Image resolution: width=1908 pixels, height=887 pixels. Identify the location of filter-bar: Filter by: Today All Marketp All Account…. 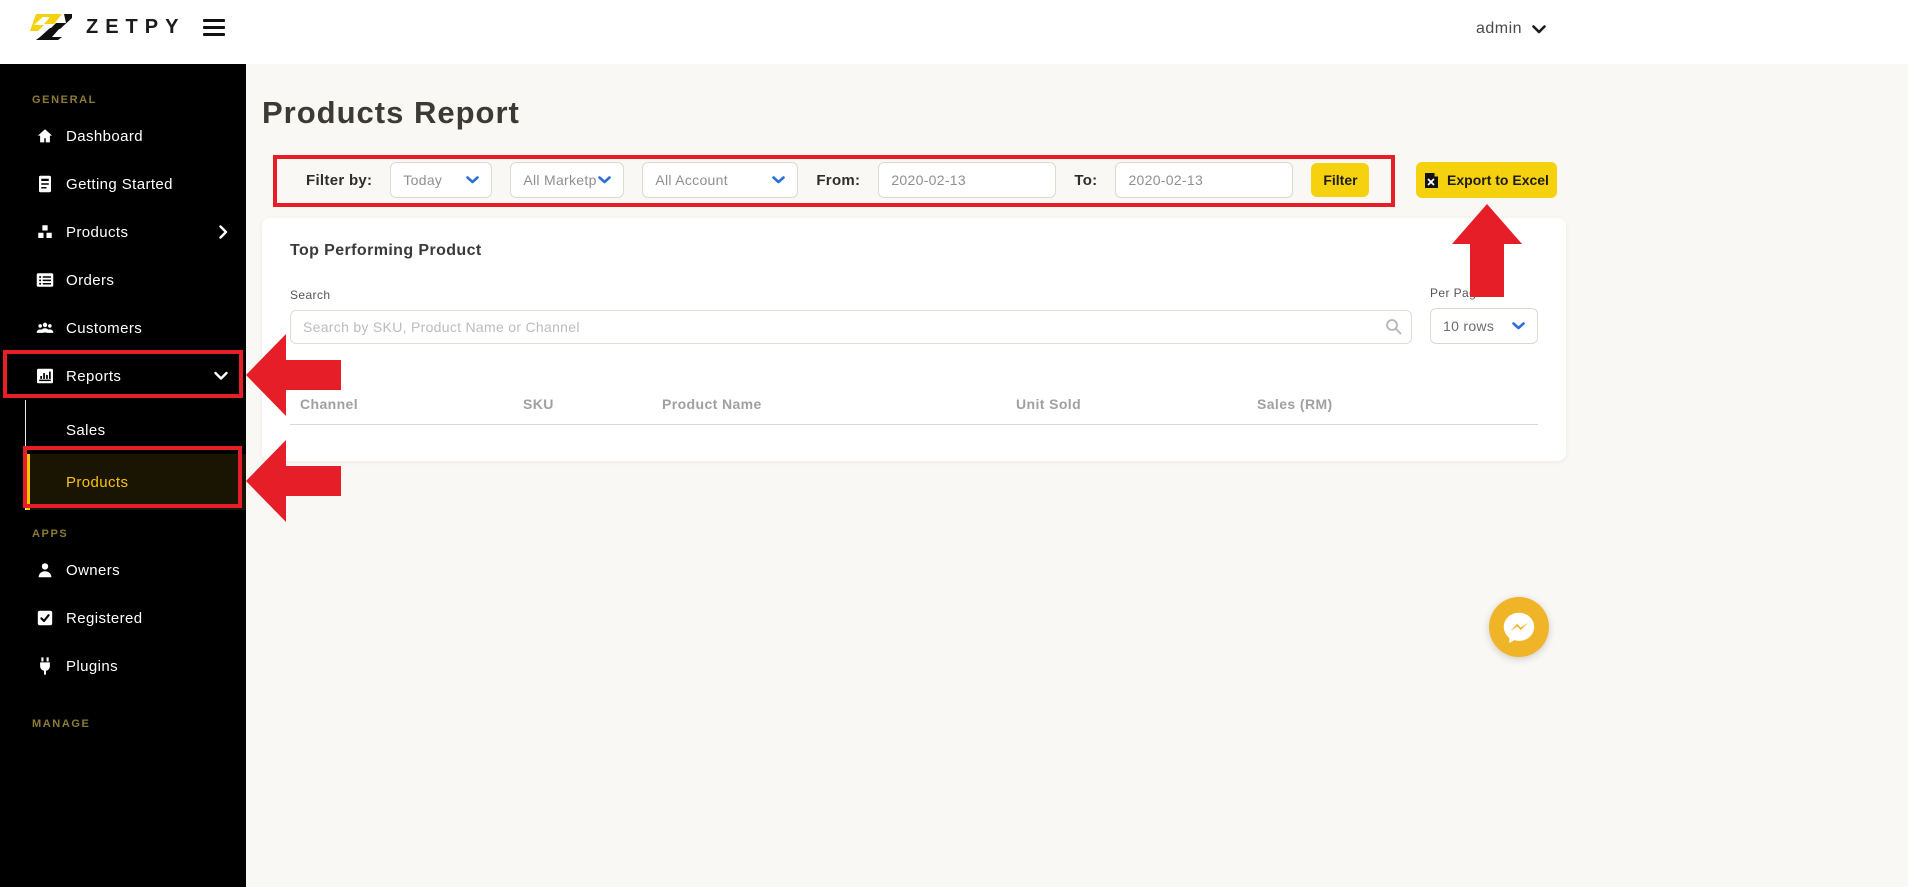
(838, 180).